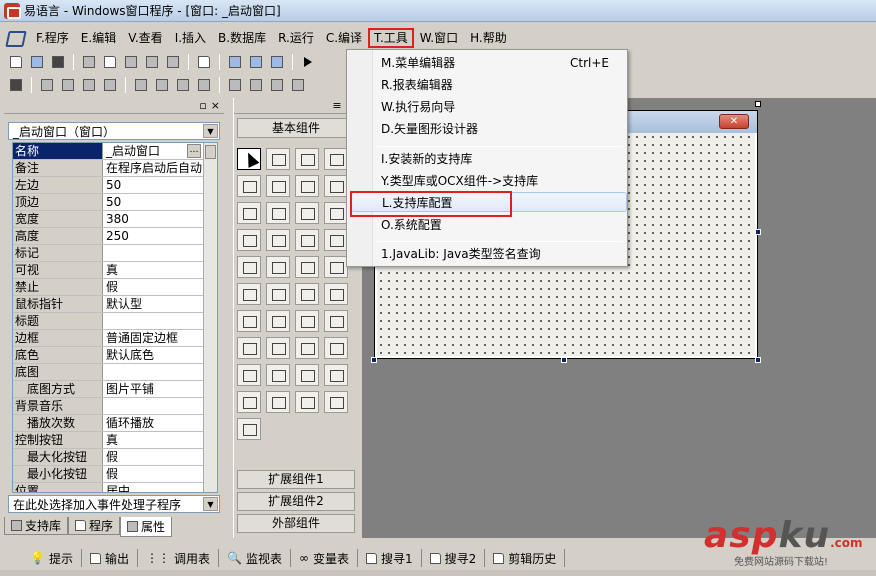 This screenshot has width=876, height=576. I want to click on property-row: 背景音乐, so click(115, 406).